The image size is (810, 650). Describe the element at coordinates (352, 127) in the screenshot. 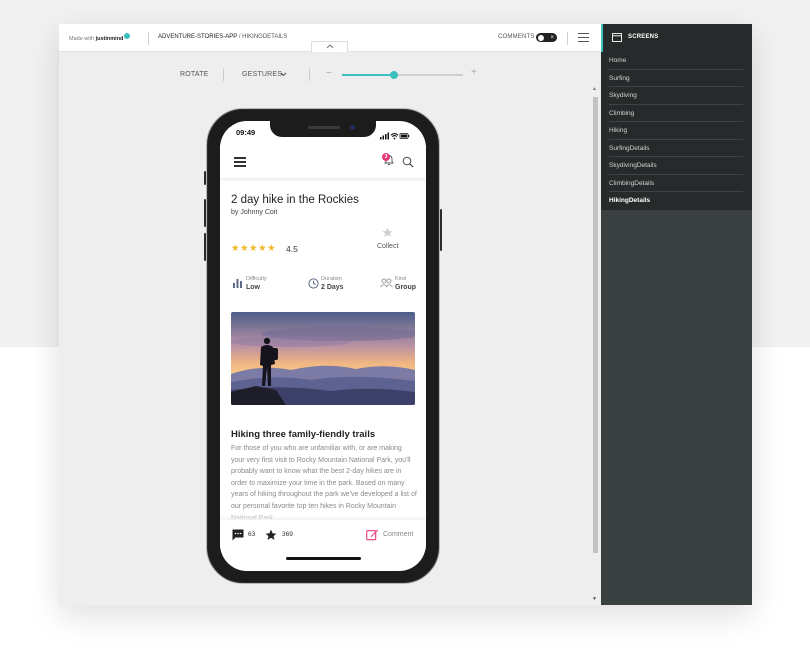

I see `camera` at that location.